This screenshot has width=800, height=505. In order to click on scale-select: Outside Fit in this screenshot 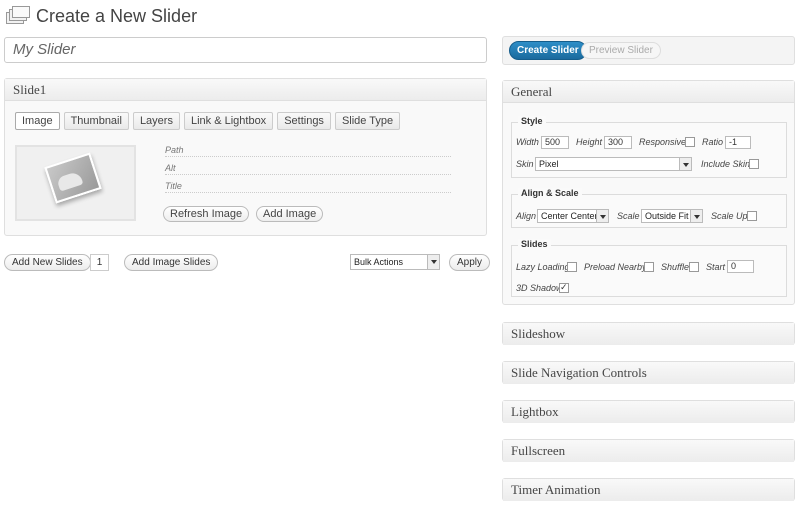, I will do `click(672, 216)`.